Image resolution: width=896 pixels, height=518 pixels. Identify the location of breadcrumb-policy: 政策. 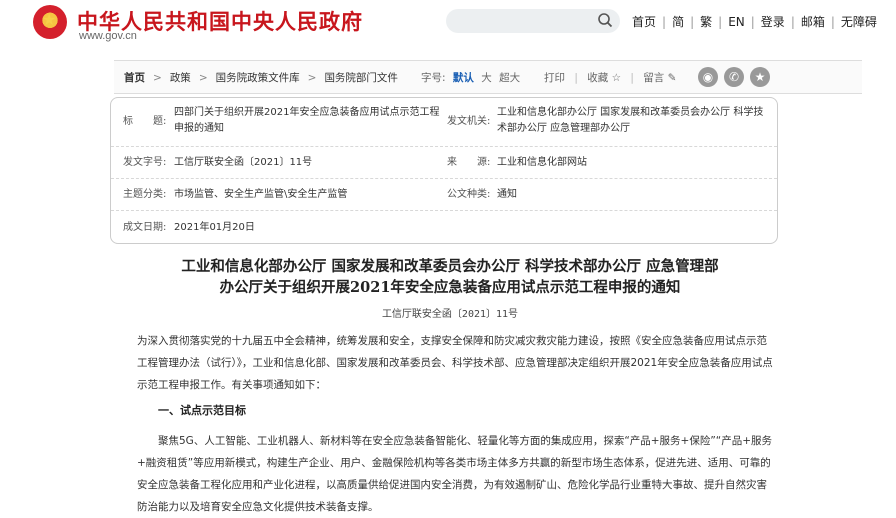
(180, 78).